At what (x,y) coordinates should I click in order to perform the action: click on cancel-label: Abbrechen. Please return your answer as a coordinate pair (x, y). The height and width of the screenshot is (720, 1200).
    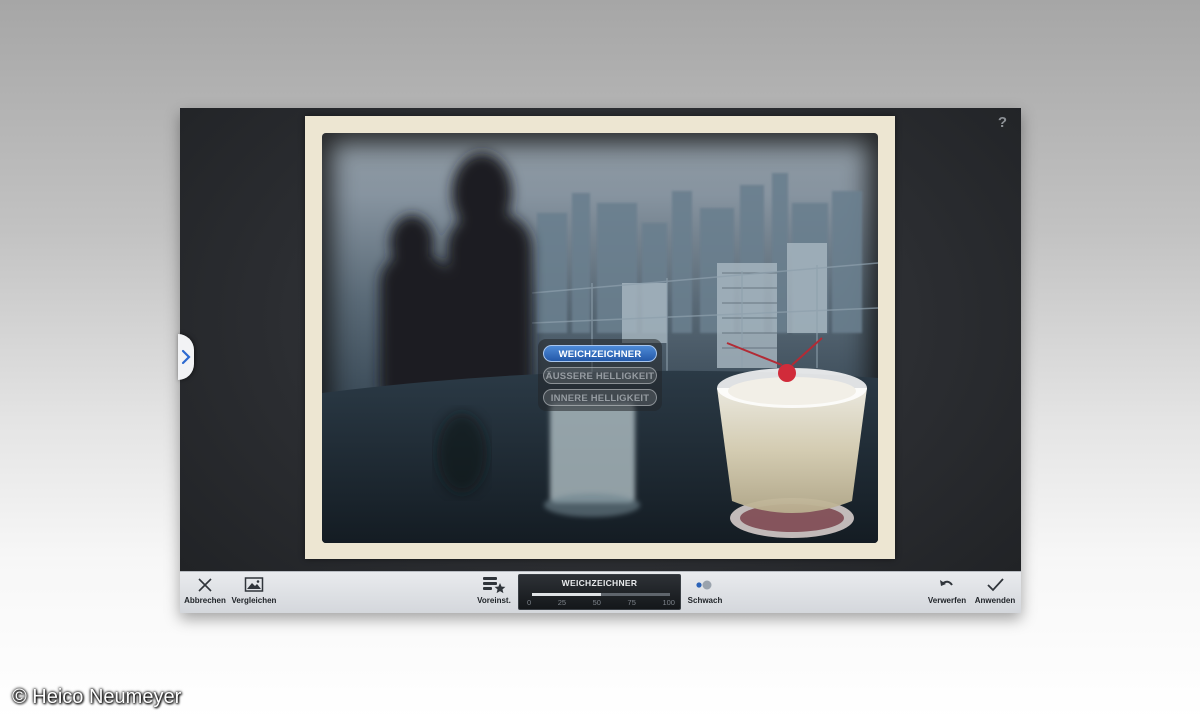
    Looking at the image, I should click on (205, 600).